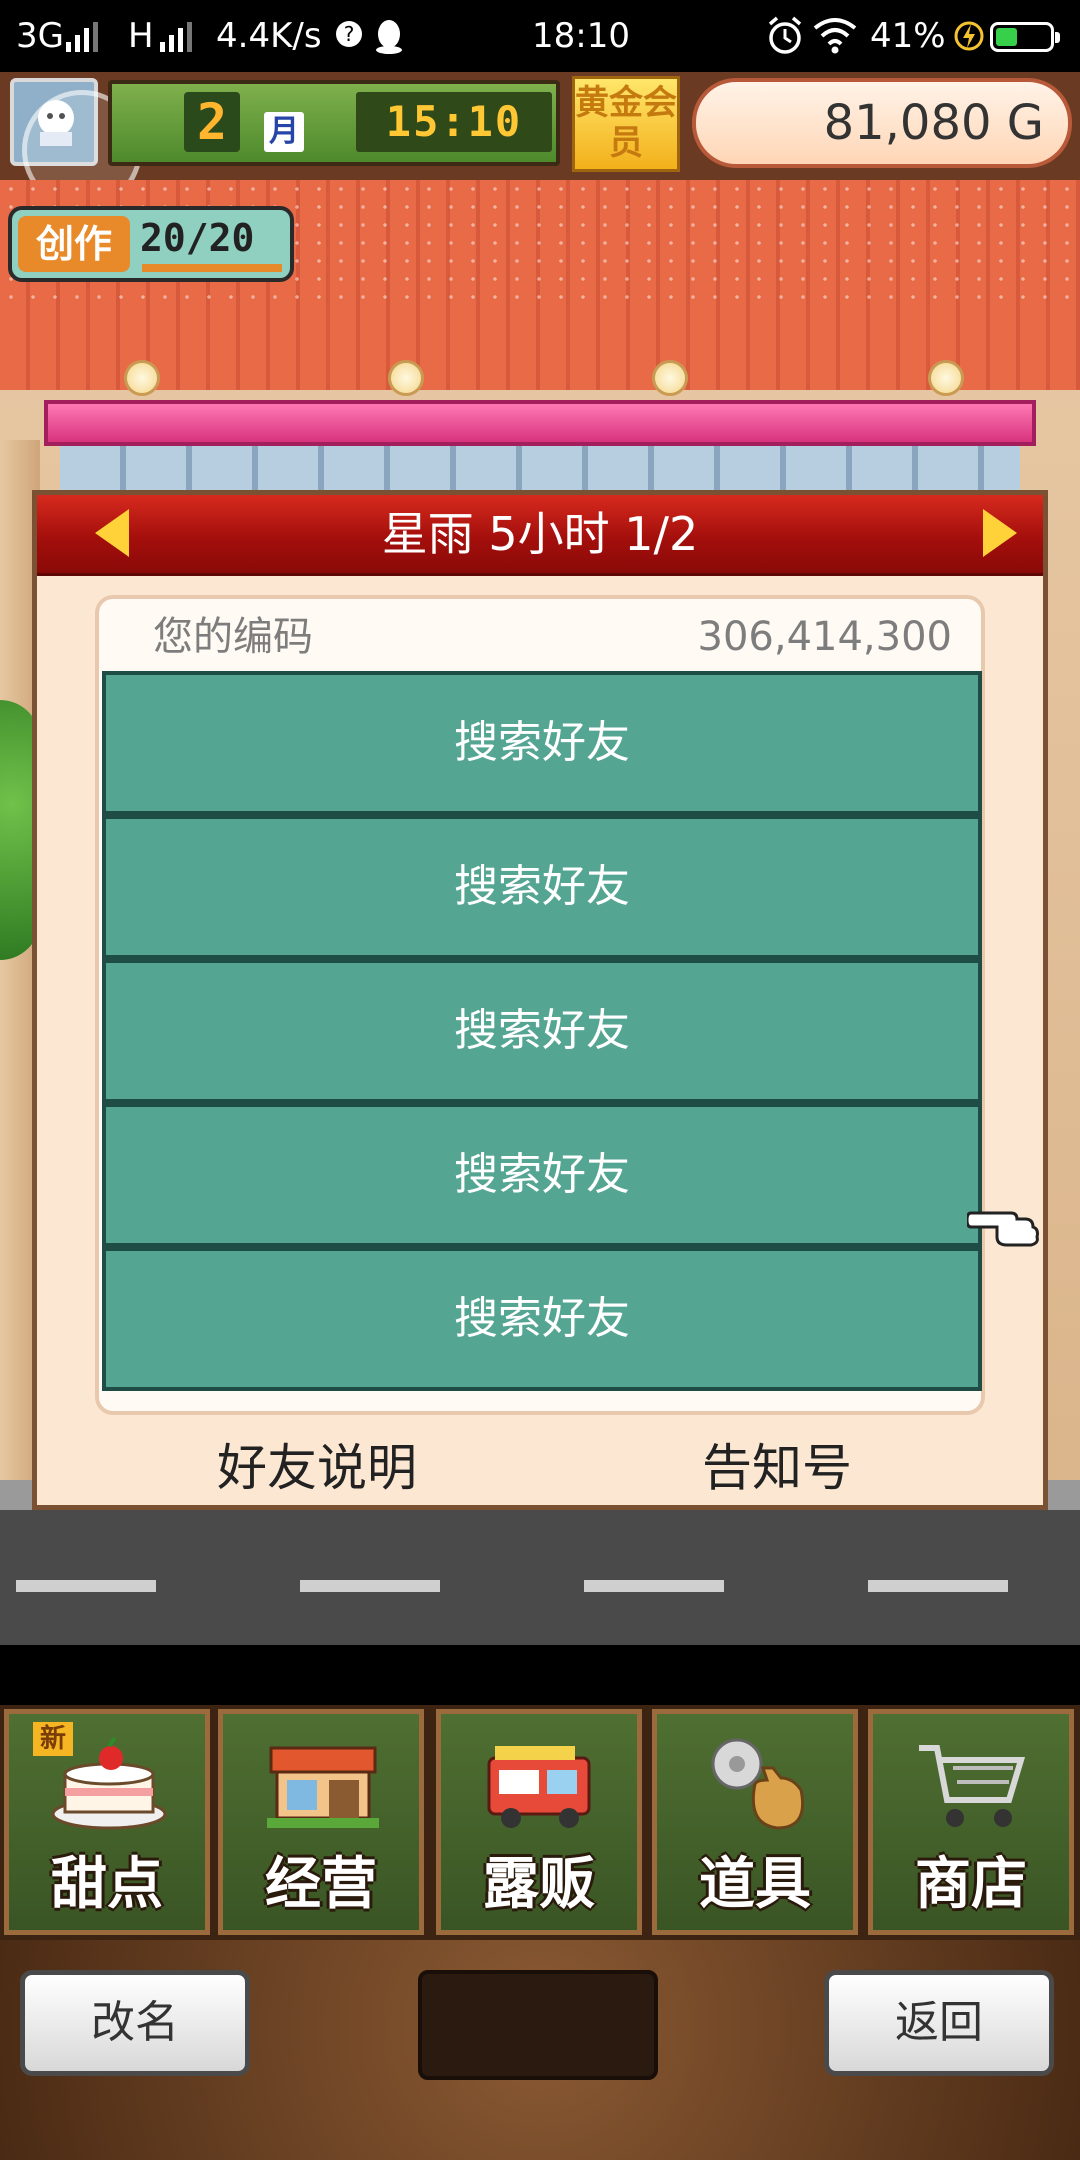  What do you see at coordinates (321, 1884) in the screenshot?
I see `menu-manage-label: 经营` at bounding box center [321, 1884].